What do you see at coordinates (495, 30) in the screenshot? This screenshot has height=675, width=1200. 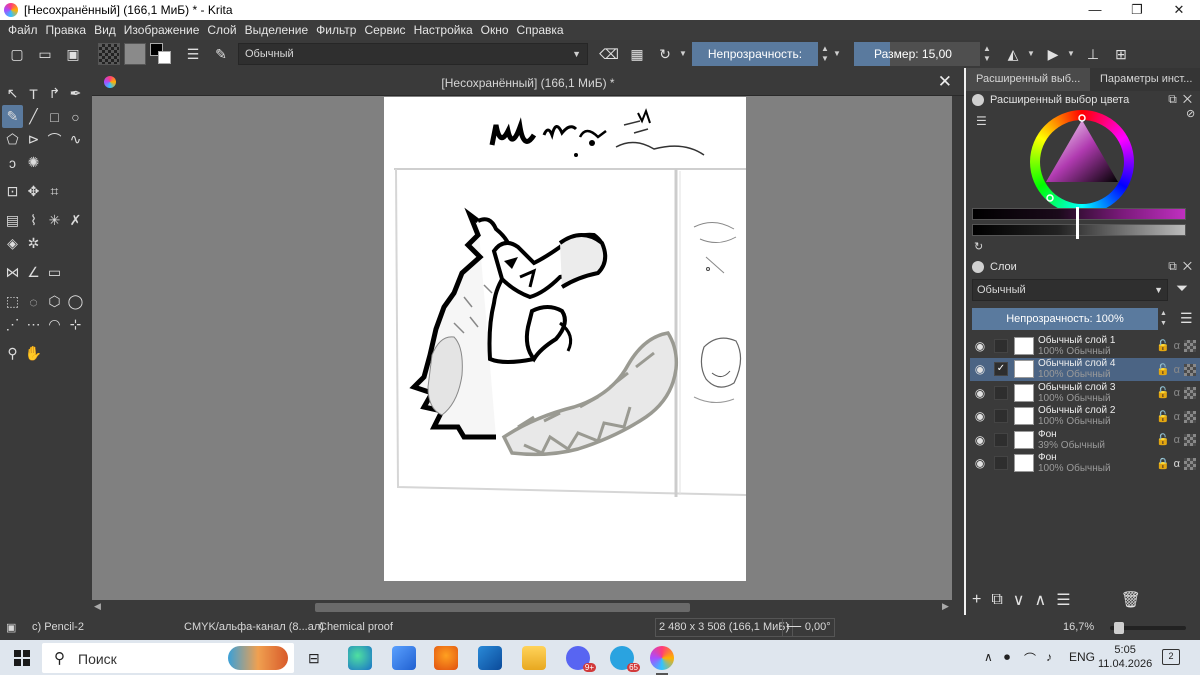 I see `menu-window: Окно` at bounding box center [495, 30].